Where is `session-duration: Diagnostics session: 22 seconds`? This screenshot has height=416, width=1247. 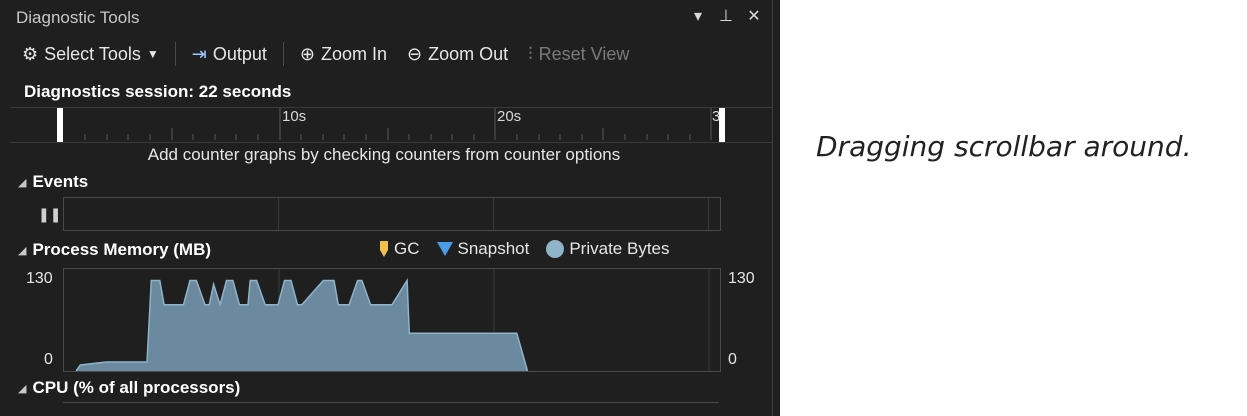
session-duration: Diagnostics session: 22 seconds is located at coordinates (158, 91).